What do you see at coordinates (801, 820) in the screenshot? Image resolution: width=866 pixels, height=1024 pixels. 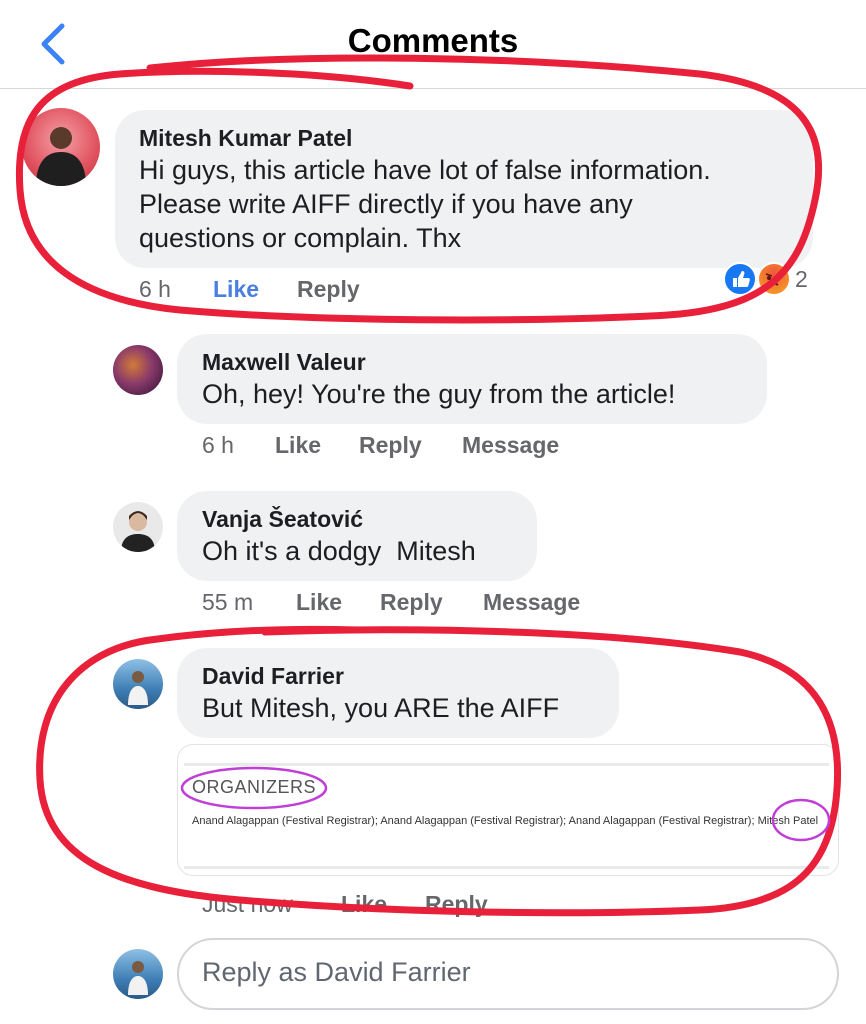 I see `annotation-circle-mitesh` at bounding box center [801, 820].